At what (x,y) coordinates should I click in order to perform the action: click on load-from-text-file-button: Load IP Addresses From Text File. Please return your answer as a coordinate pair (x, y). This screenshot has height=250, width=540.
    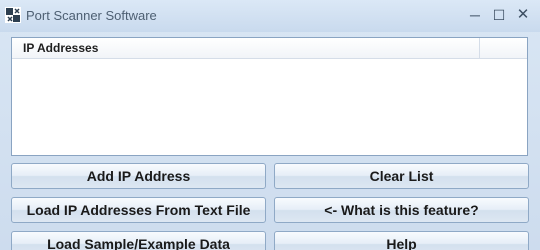
    Looking at the image, I should click on (138, 210).